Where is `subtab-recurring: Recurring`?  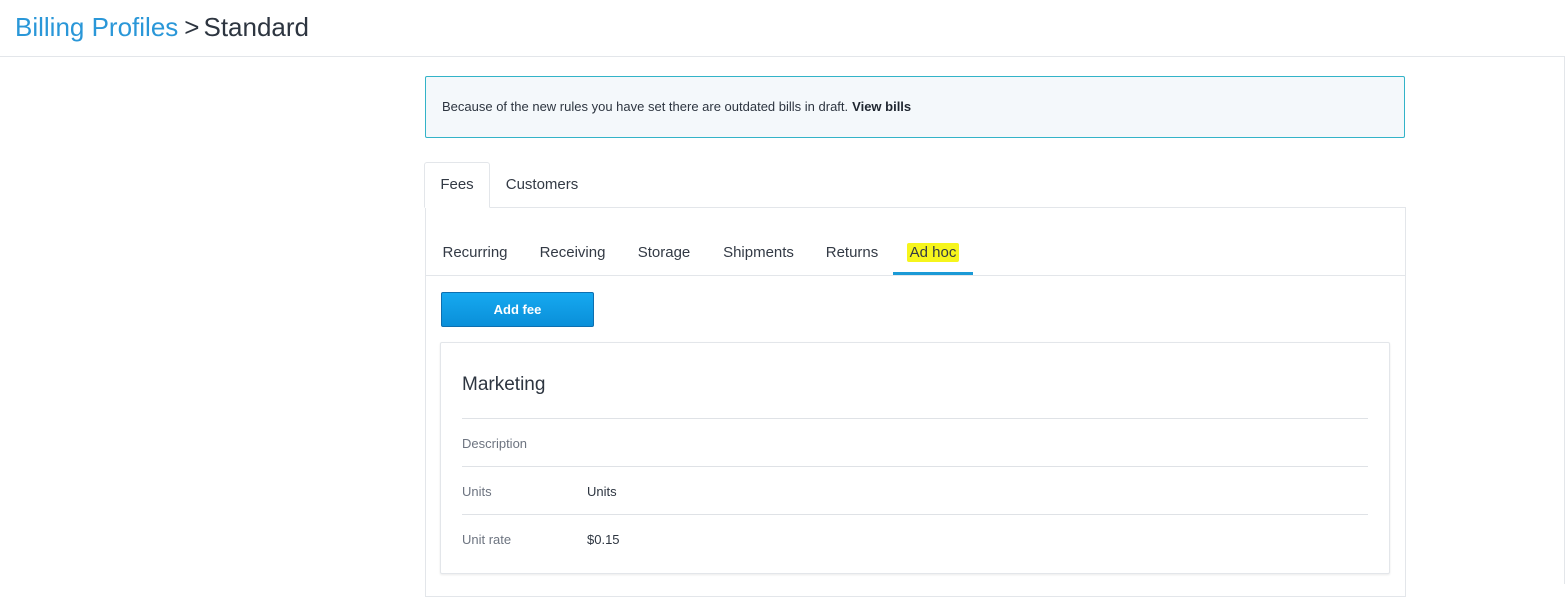 subtab-recurring: Recurring is located at coordinates (475, 256).